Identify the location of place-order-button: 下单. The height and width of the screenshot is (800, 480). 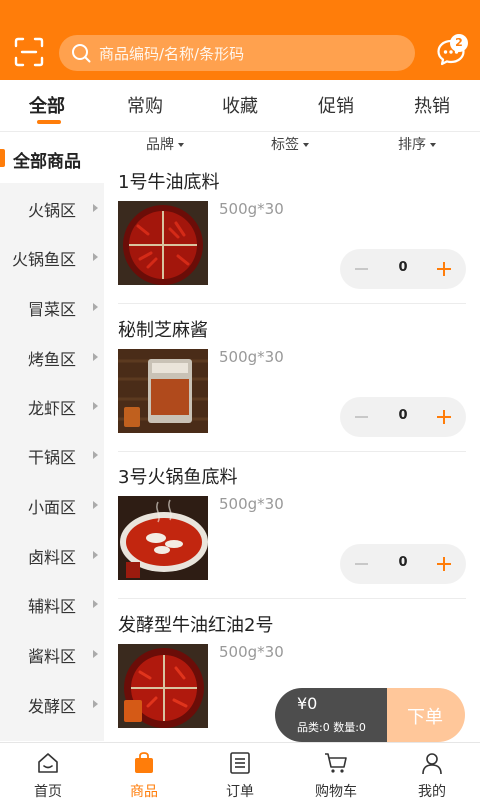
(426, 715).